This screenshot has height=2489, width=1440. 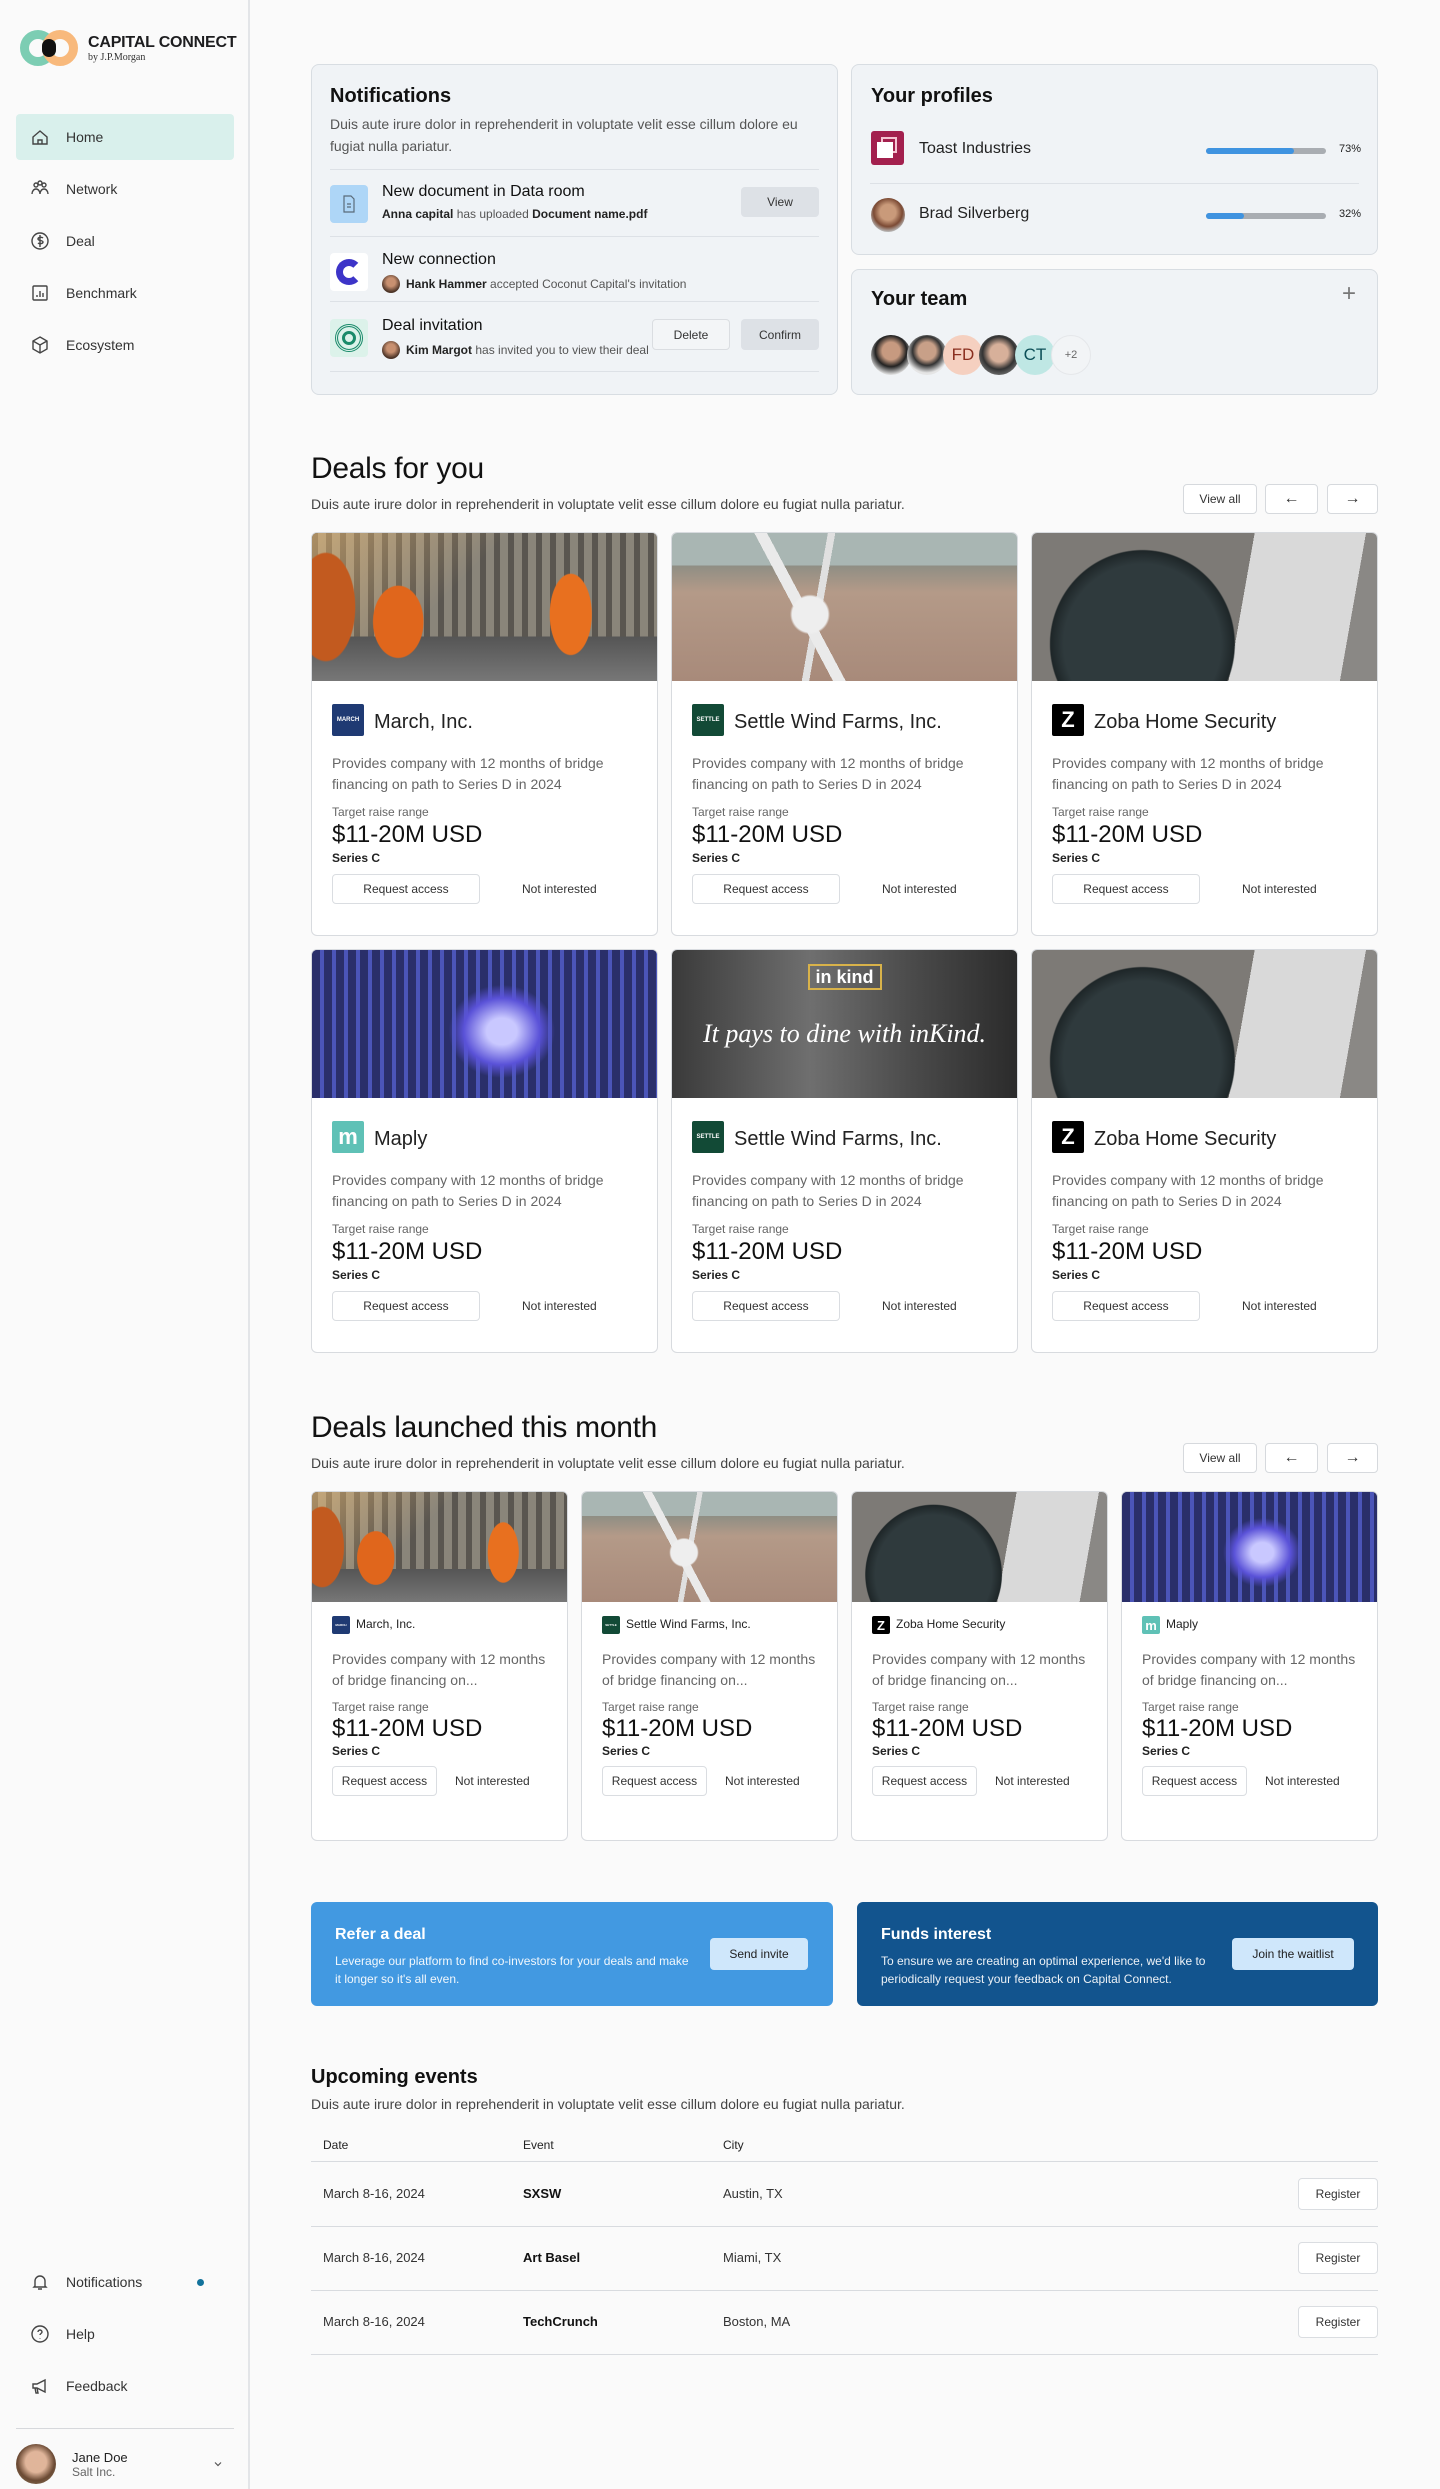 I want to click on cube-icon, so click(x=40, y=345).